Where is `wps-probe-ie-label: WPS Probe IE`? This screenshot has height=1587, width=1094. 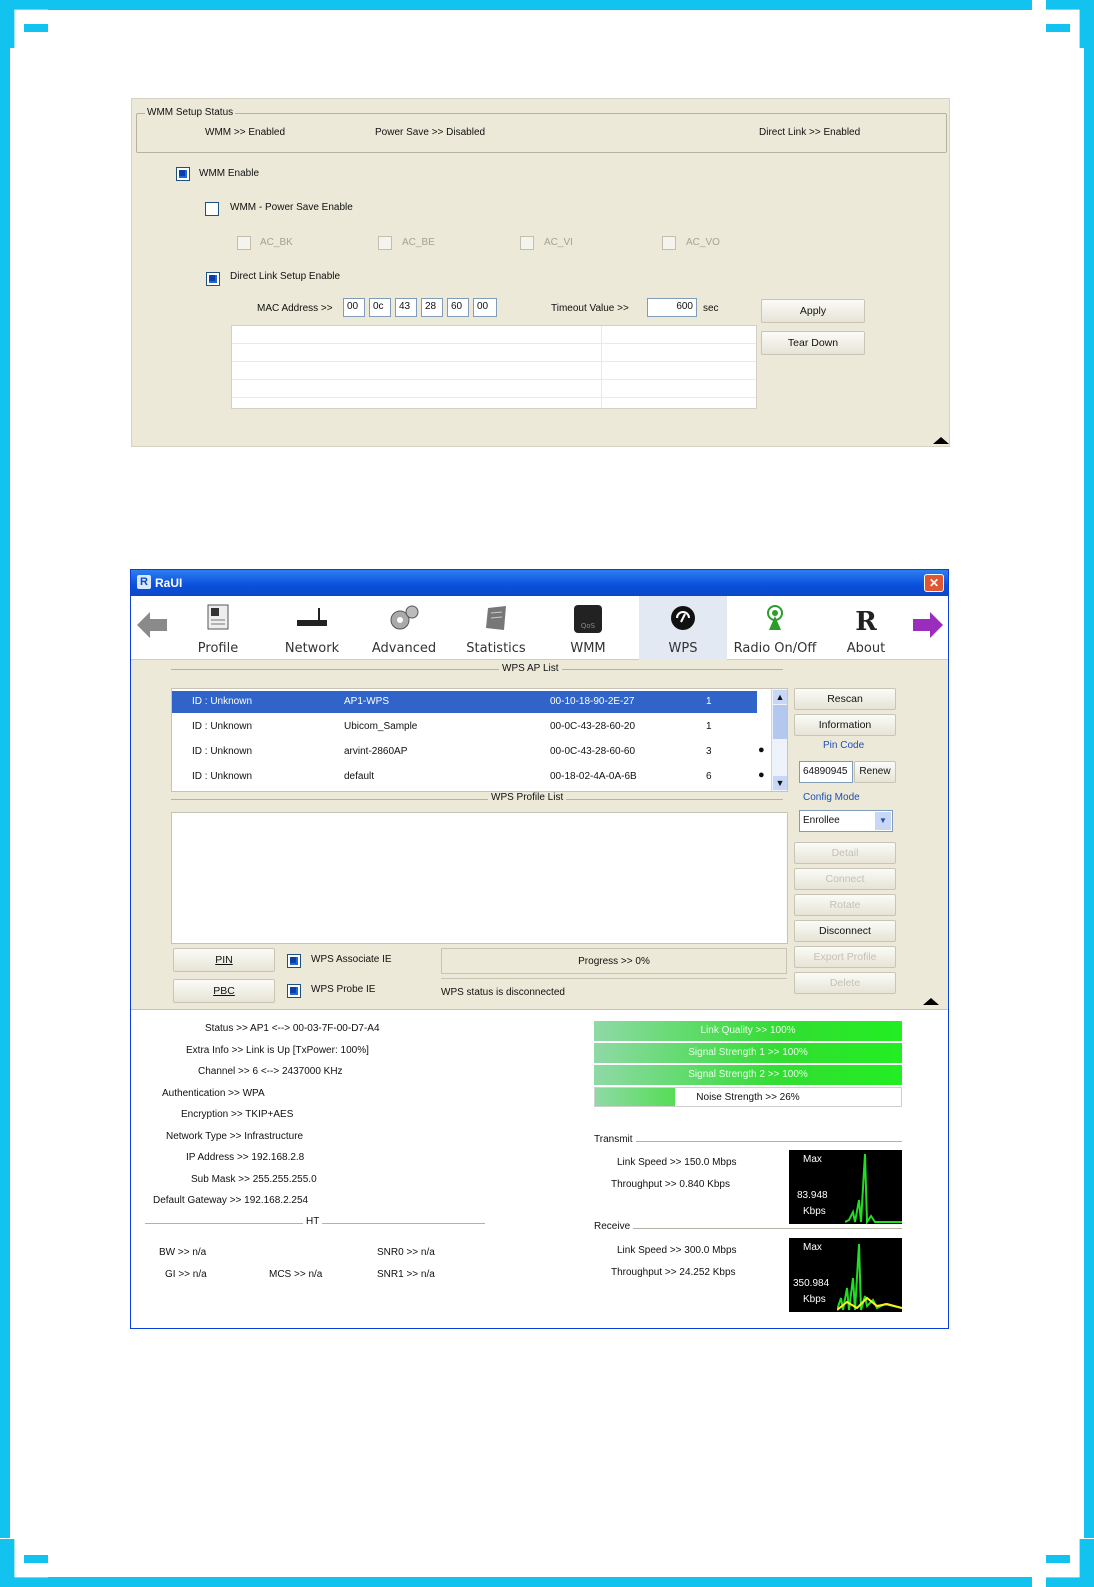
wps-probe-ie-label: WPS Probe IE is located at coordinates (343, 989).